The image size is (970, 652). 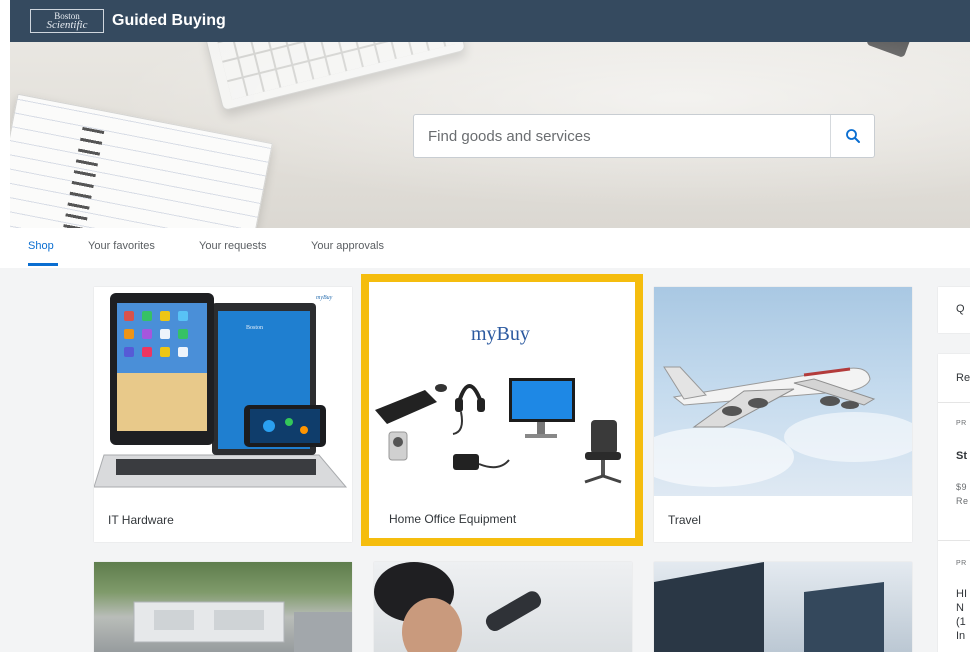 I want to click on recent-item-1-title: St, so click(x=961, y=456).